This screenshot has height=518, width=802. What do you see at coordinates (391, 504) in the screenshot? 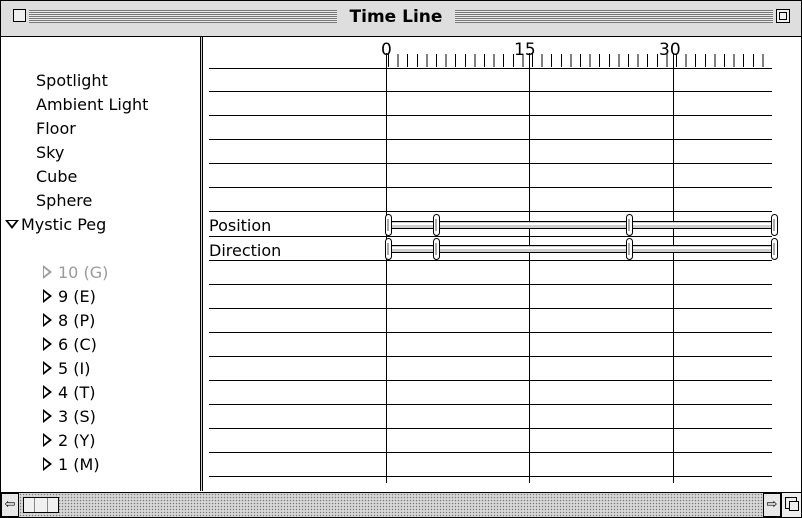
I see `horizontal-scrollbar: ⇦ ⇨` at bounding box center [391, 504].